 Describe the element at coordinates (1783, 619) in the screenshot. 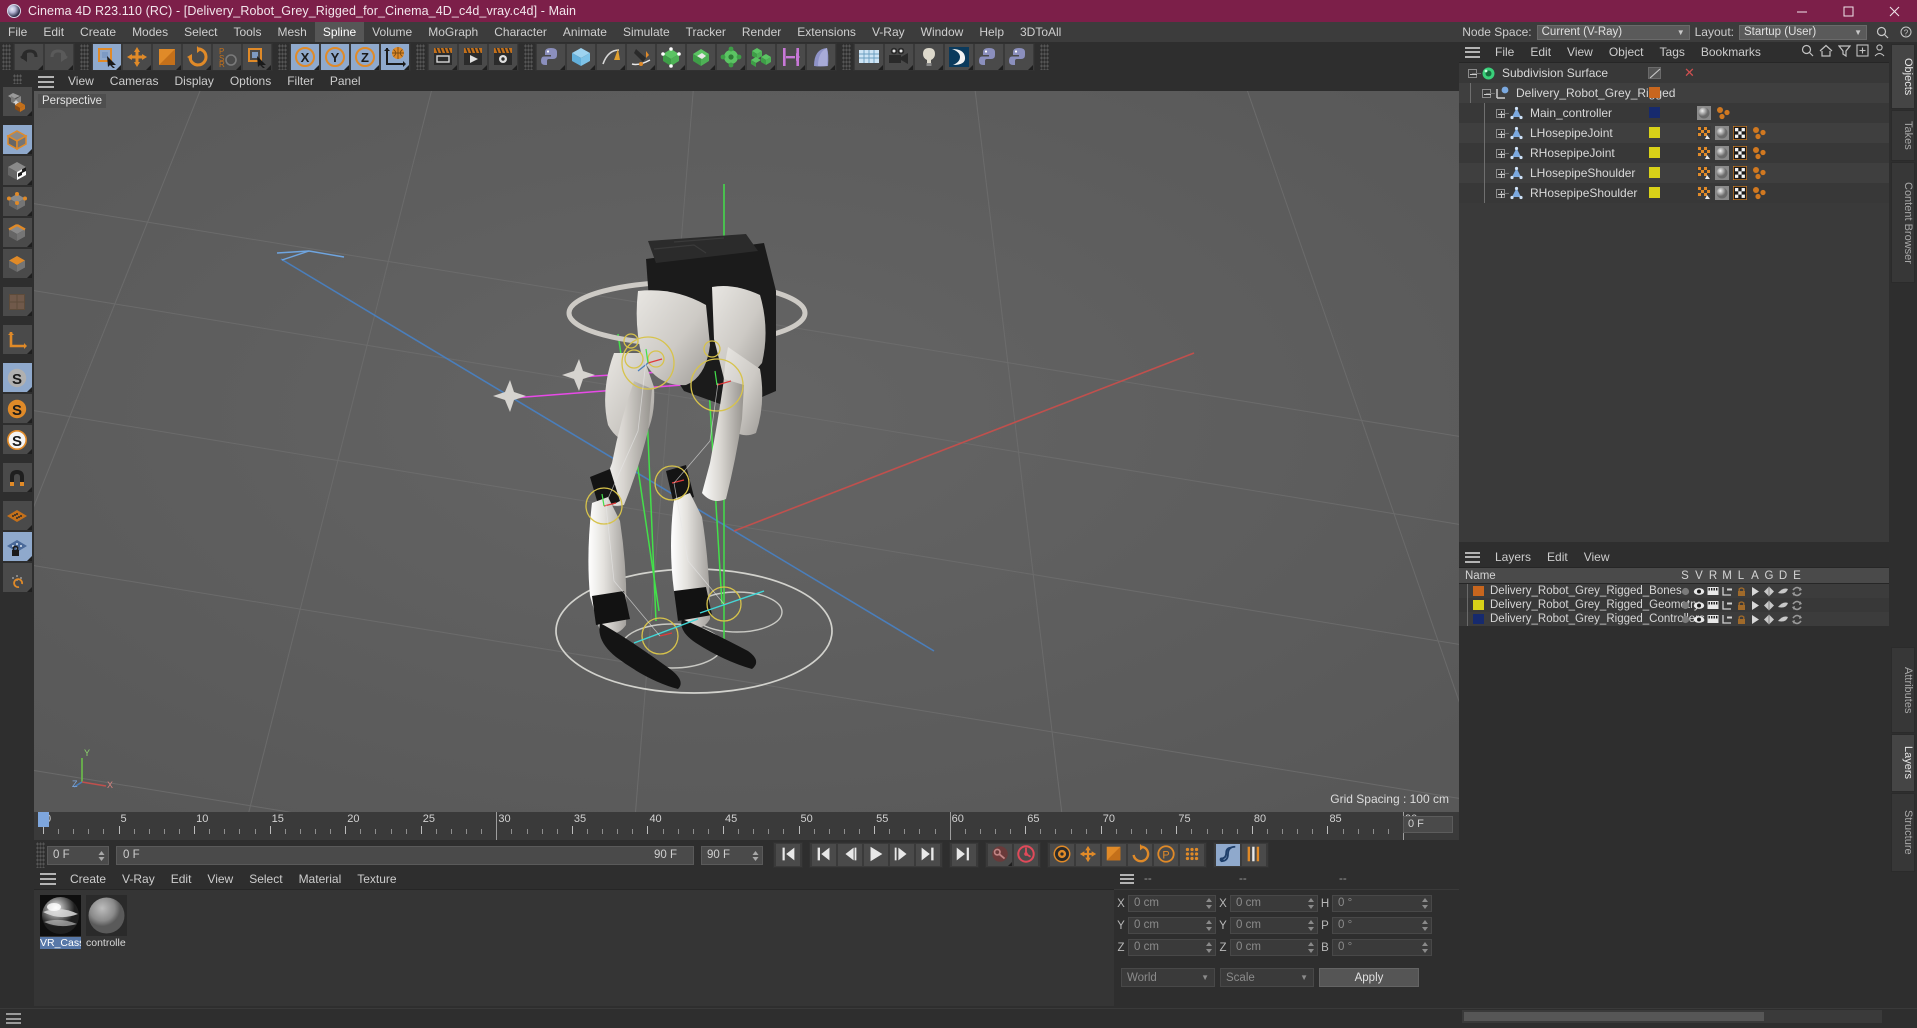

I see `layer-toggle-D` at that location.